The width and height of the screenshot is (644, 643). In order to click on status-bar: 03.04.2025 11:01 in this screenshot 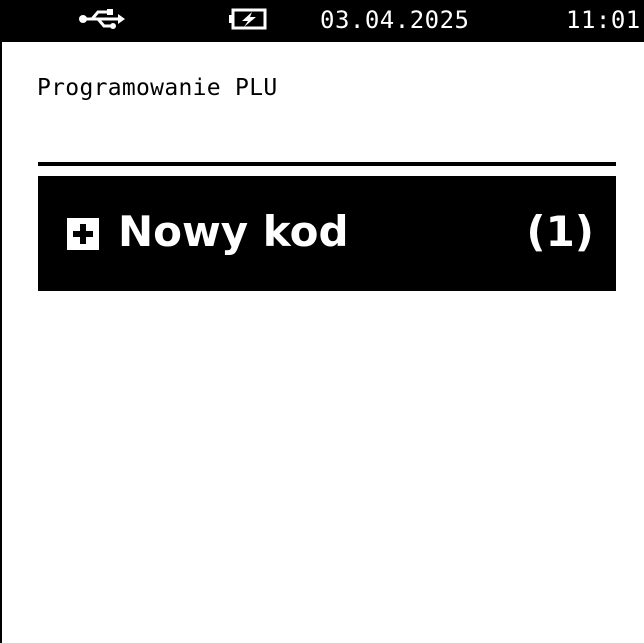, I will do `click(322, 21)`.